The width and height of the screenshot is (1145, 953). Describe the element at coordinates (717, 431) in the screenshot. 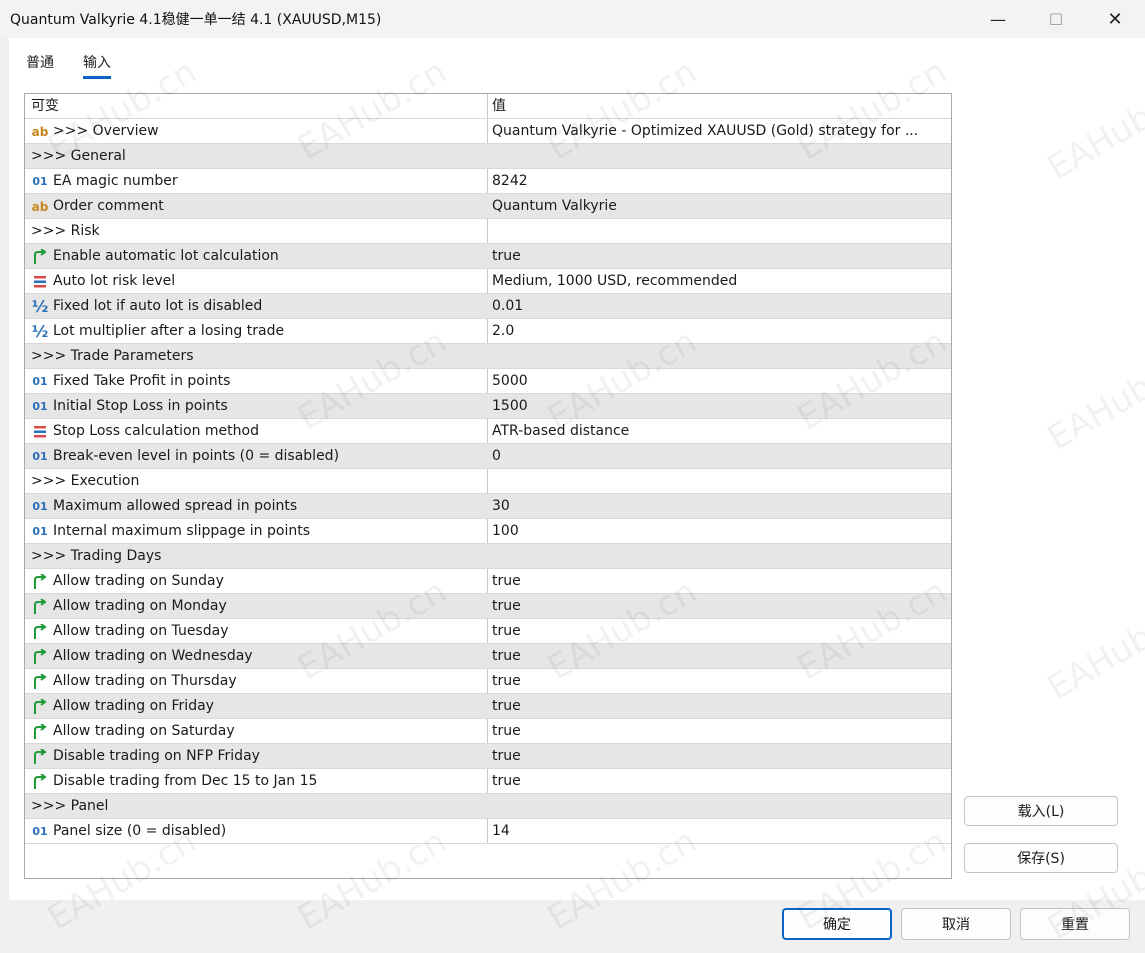

I see `parameter-value: ATR-based distance` at that location.